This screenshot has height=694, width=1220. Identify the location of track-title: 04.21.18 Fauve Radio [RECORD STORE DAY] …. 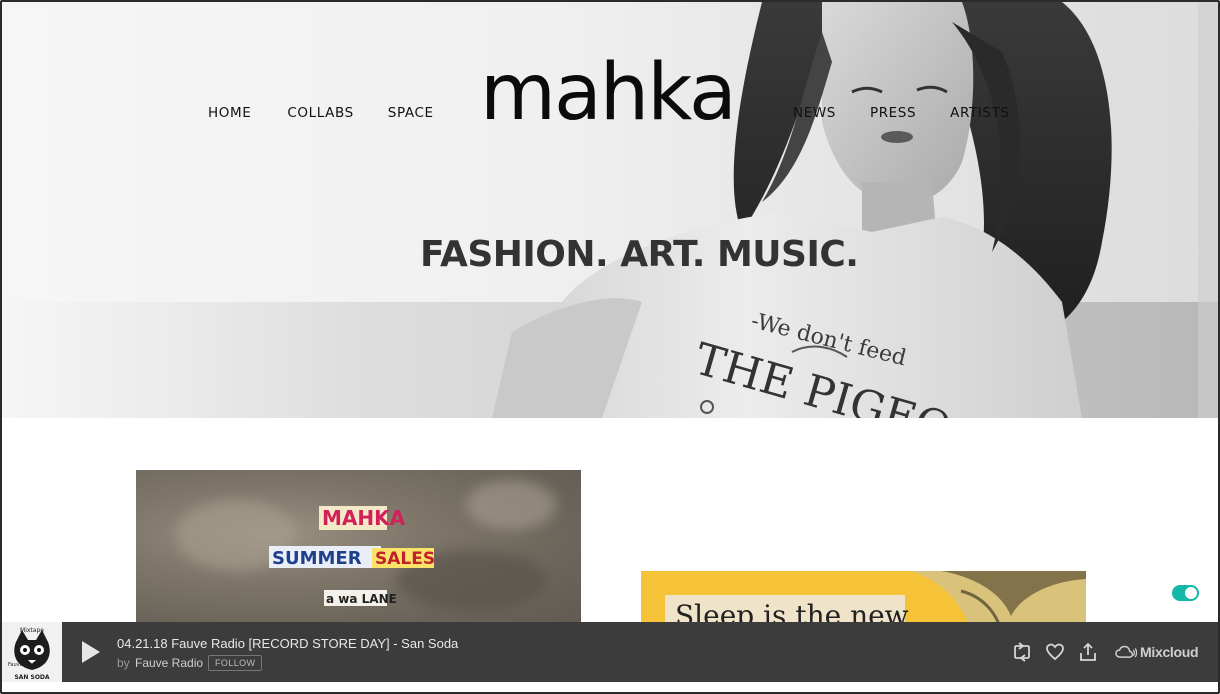
(287, 643).